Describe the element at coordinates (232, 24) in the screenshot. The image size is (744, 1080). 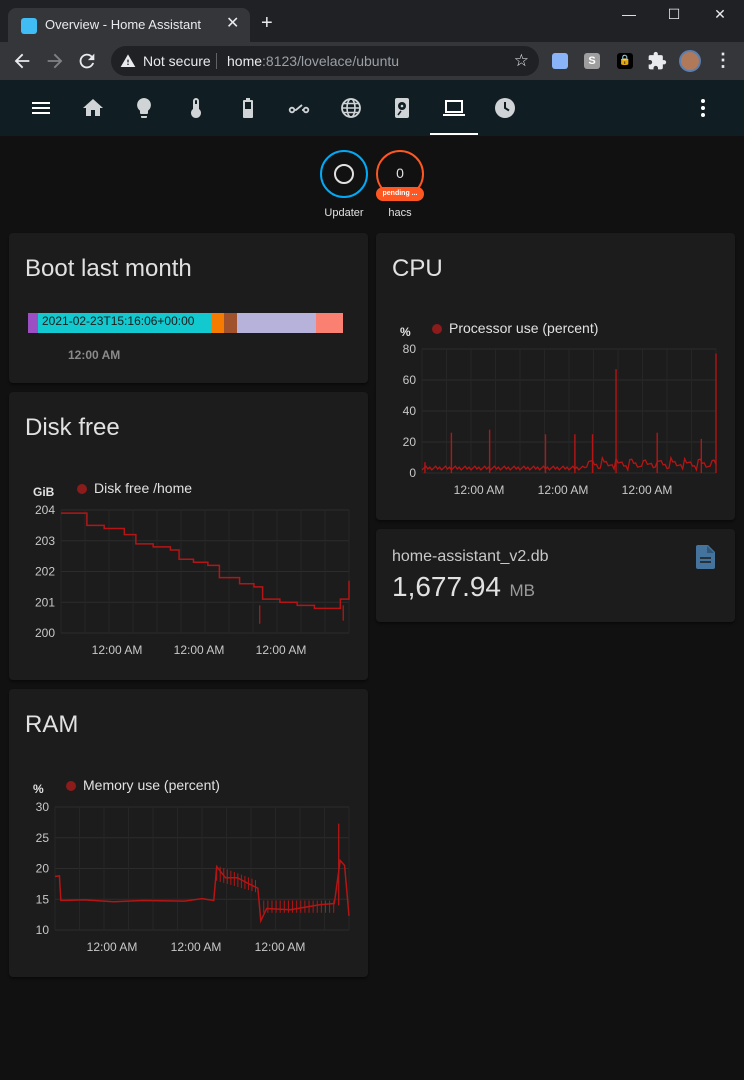
I see `tab-close-icon: ✕` at that location.